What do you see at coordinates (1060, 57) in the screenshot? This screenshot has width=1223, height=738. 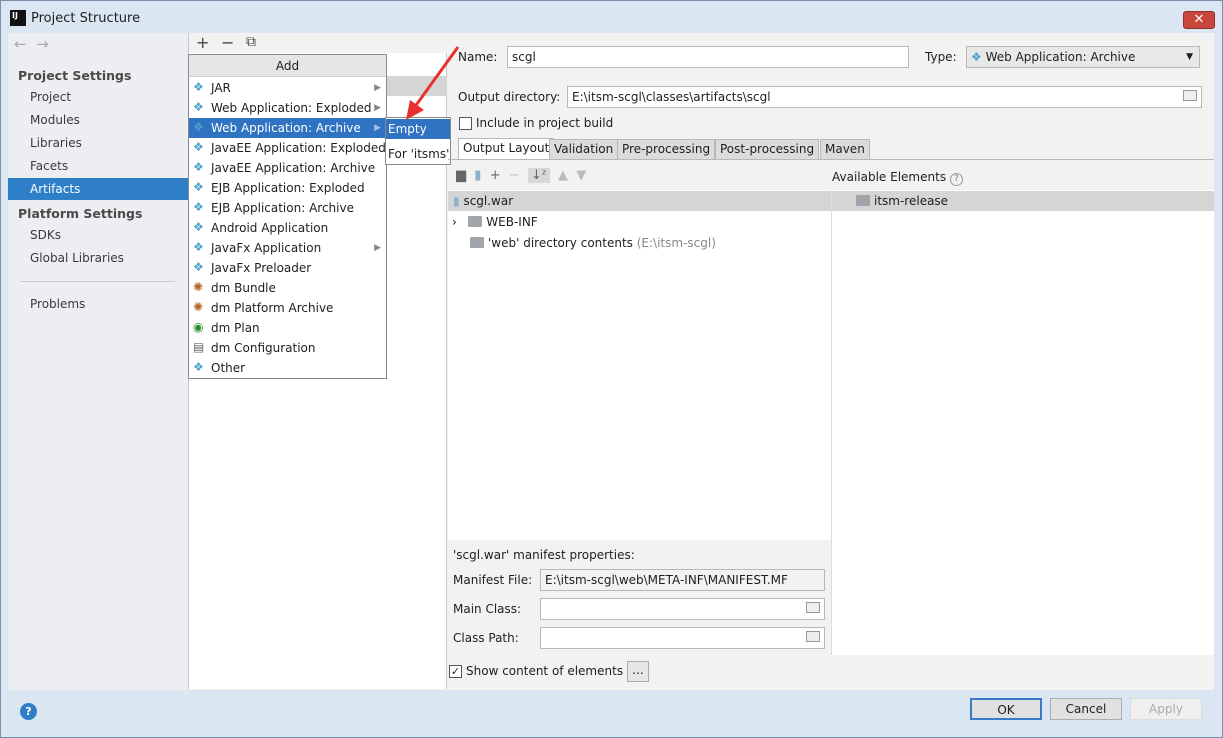 I see `type-value: Web Application: Archive` at bounding box center [1060, 57].